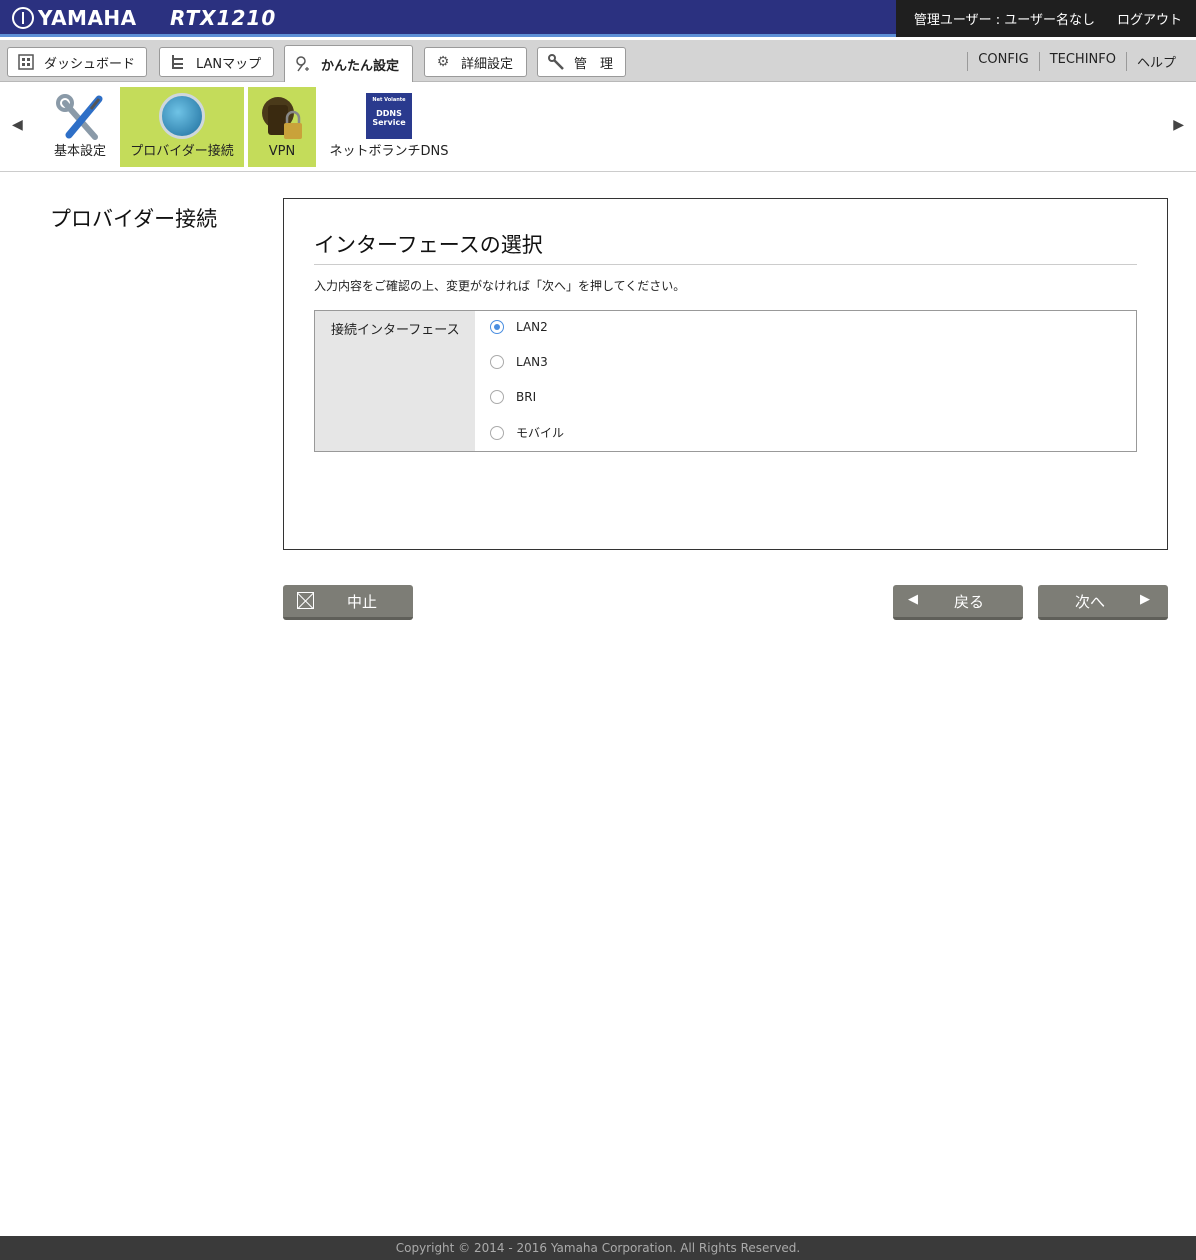  I want to click on tab-easy-setup: かんたん設定, so click(348, 63).